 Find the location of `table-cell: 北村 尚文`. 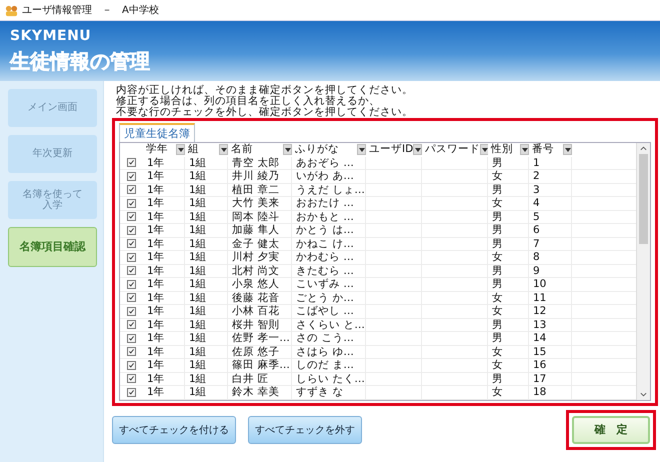

table-cell: 北村 尚文 is located at coordinates (256, 270).